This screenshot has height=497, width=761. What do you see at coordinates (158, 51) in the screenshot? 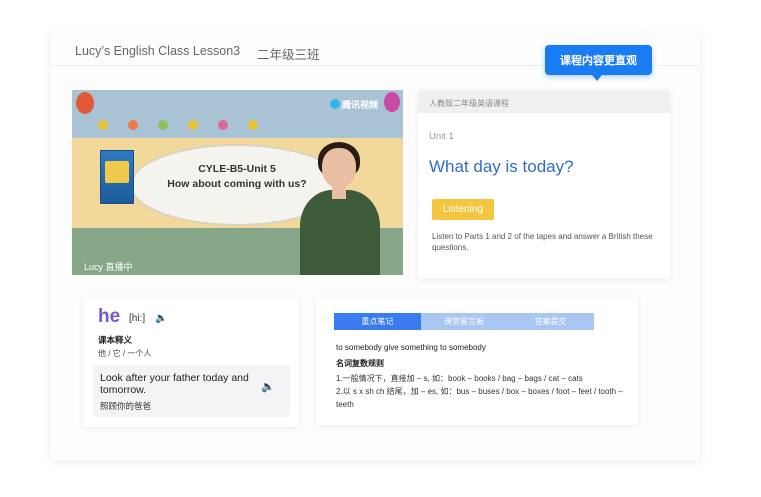
I see `class-title: Lucy’s English Class Lesson3` at bounding box center [158, 51].